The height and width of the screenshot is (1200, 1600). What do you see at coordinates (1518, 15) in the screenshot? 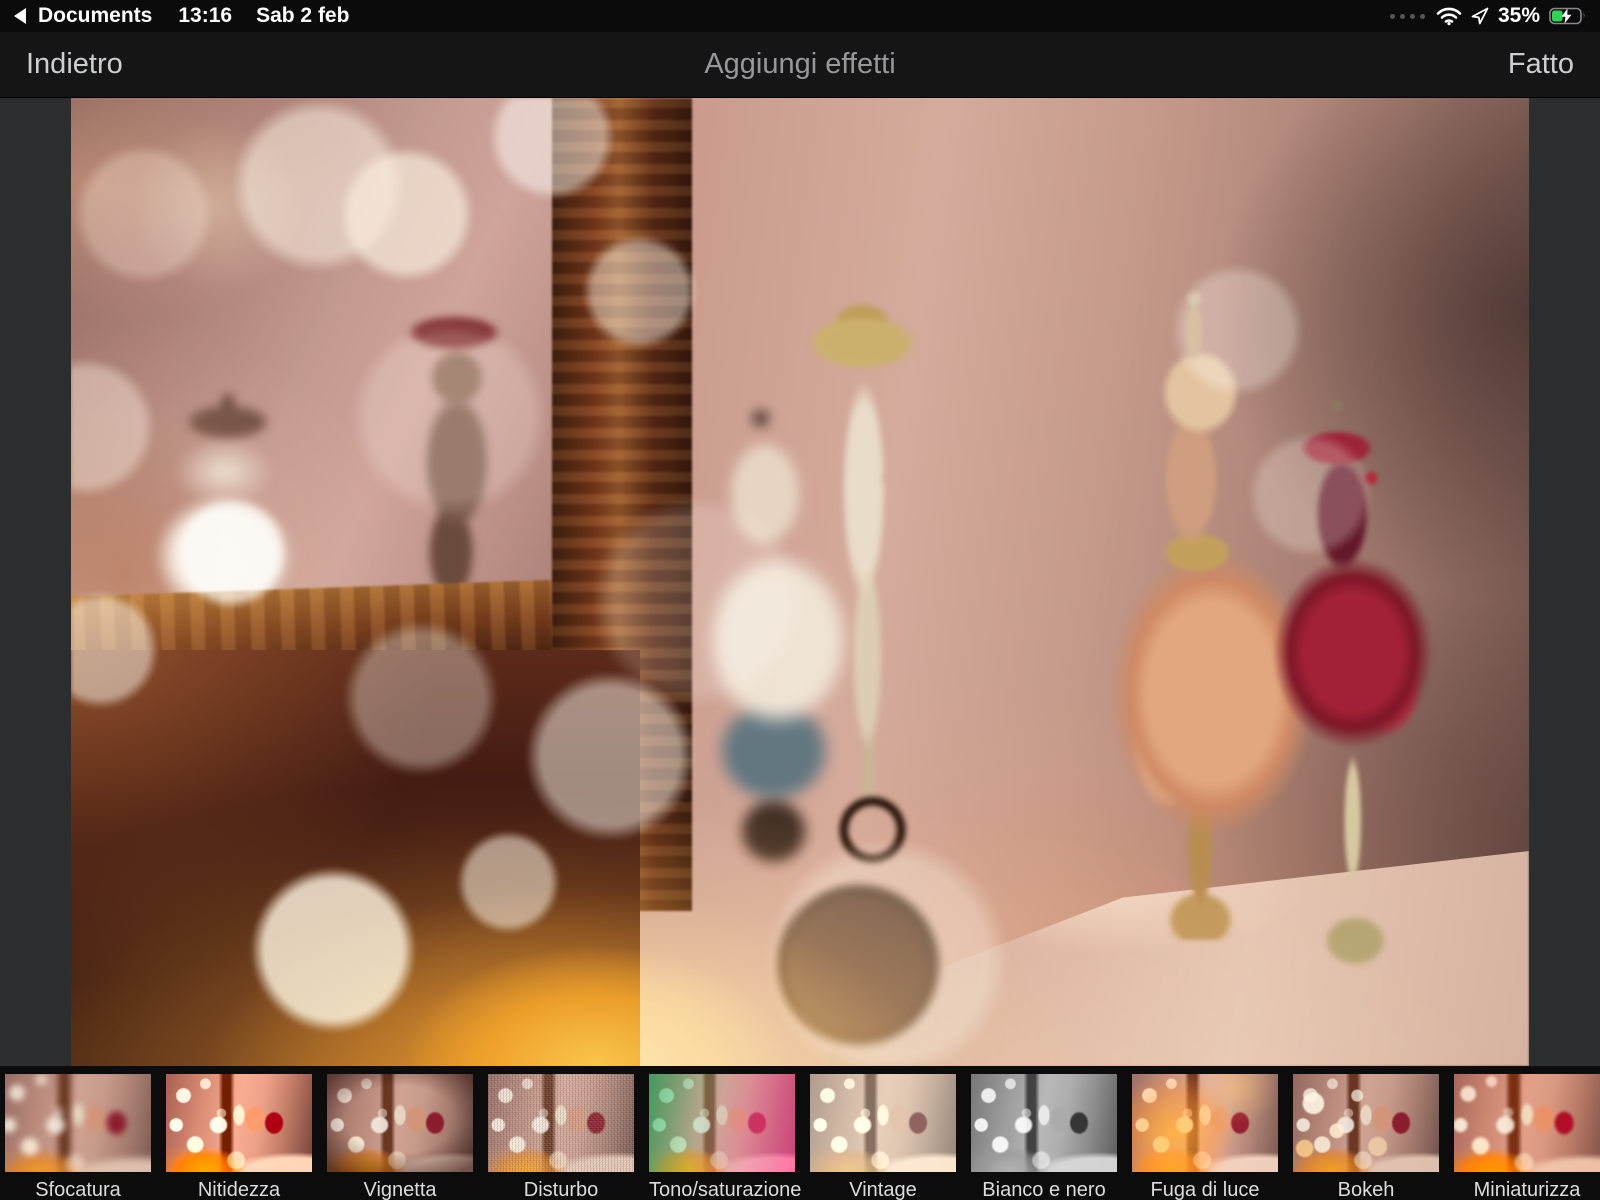
I see `battery-percent: 35%` at bounding box center [1518, 15].